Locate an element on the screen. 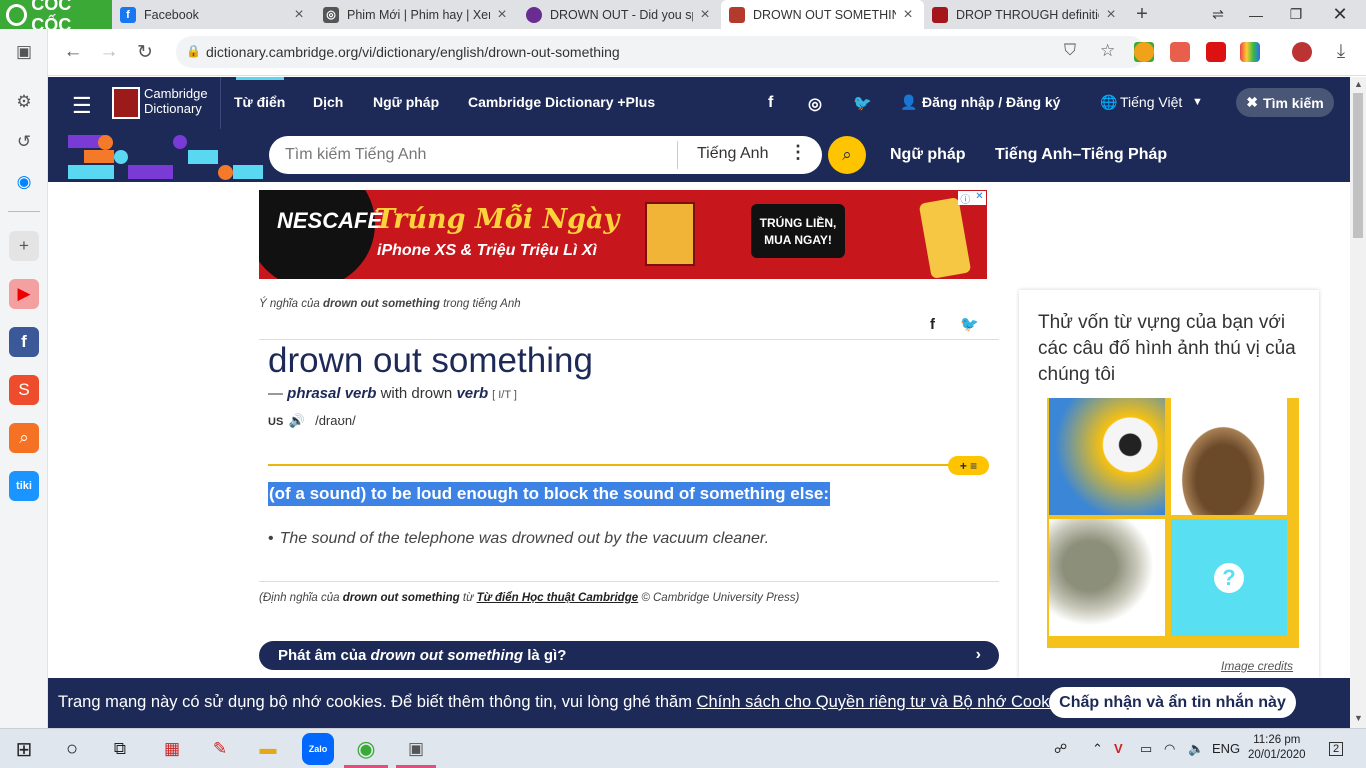 The image size is (1366, 768). reload-icon: ↻ is located at coordinates (145, 52).